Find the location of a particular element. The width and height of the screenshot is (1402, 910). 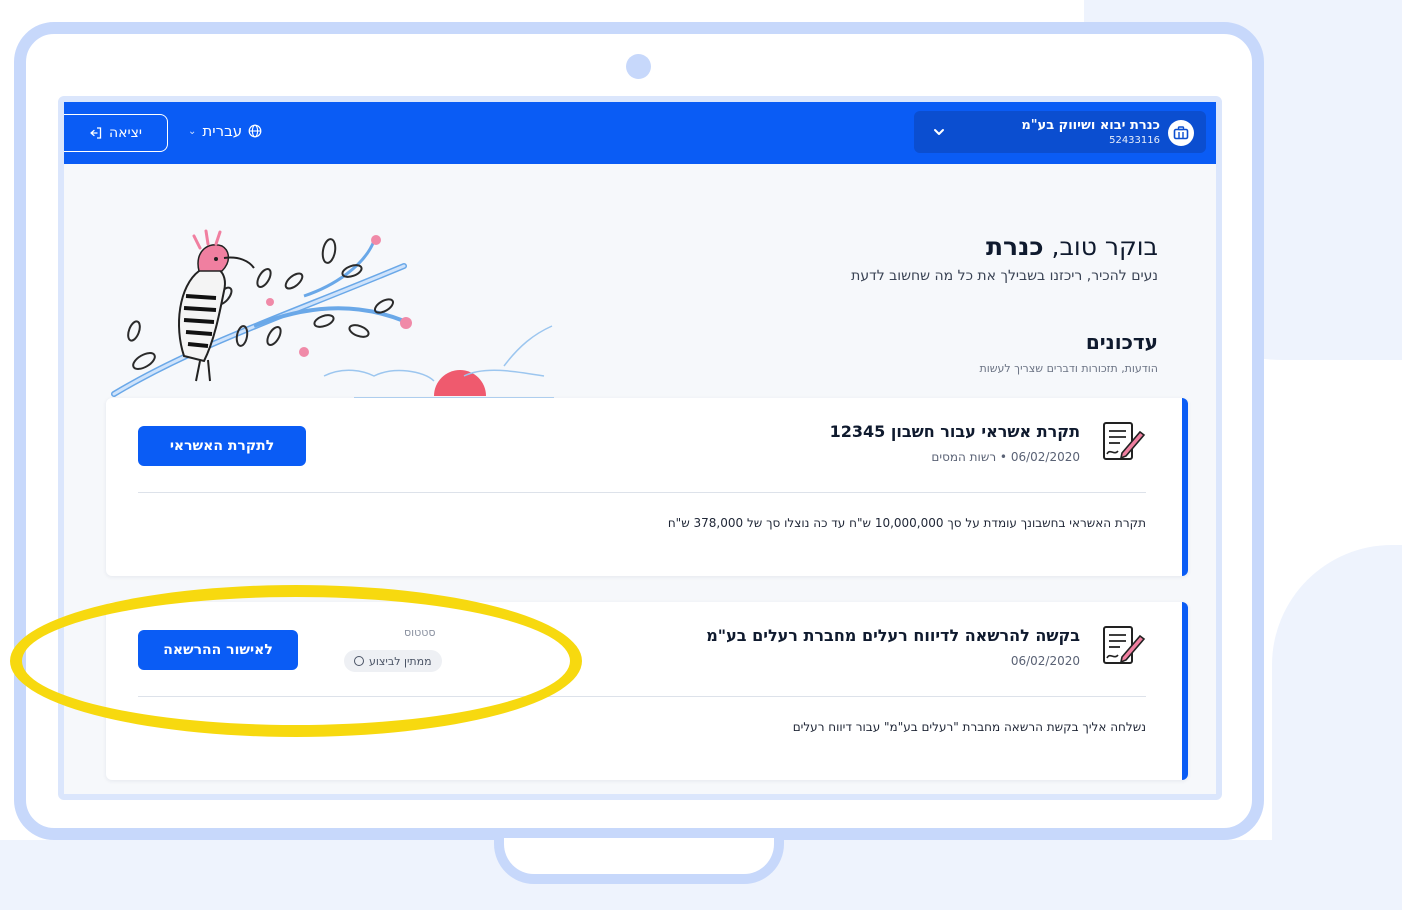

card-source: רשות המסים is located at coordinates (964, 457).